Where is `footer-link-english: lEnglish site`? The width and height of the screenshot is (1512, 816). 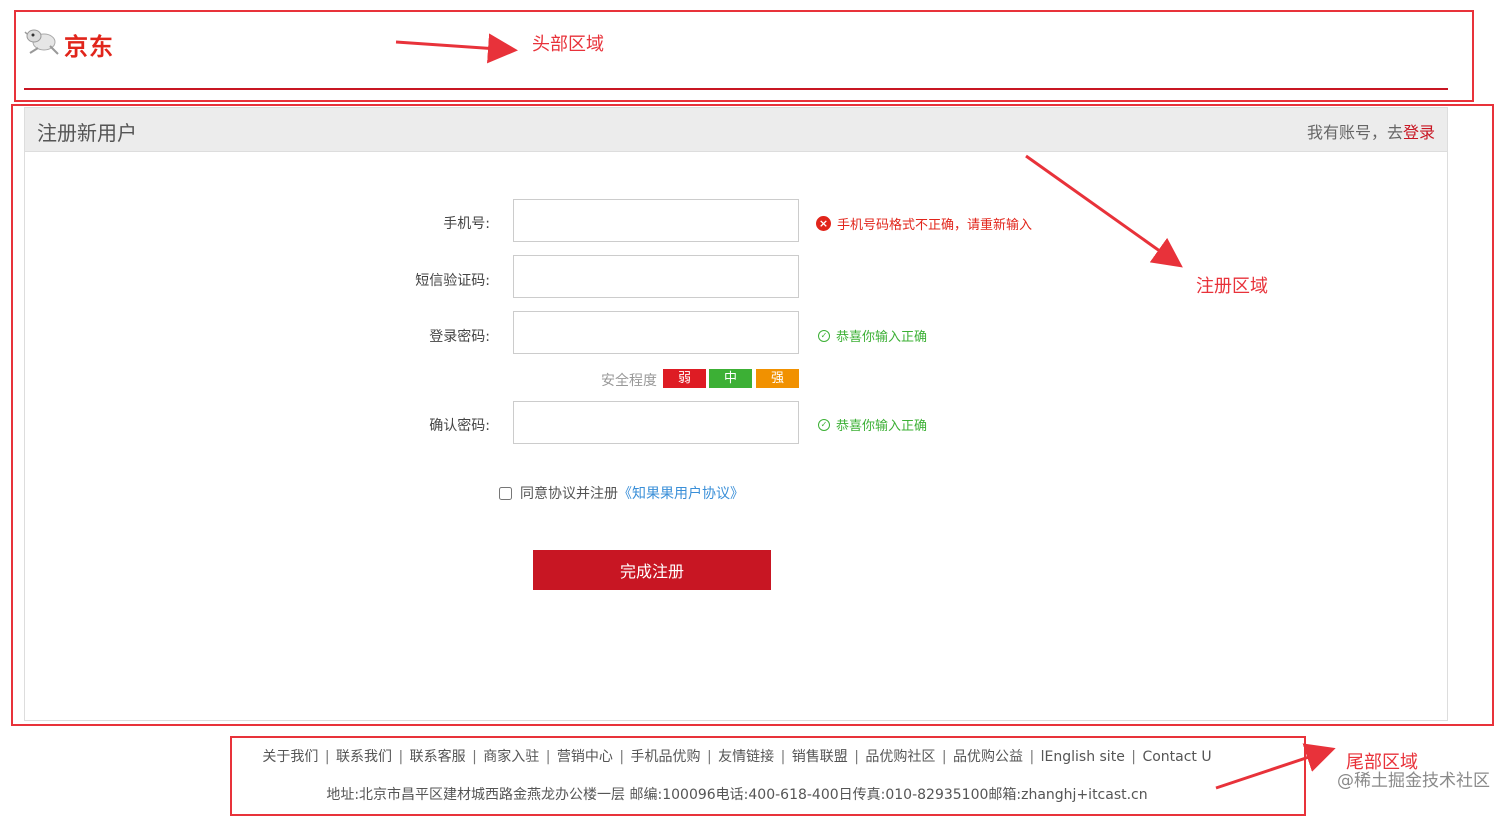
footer-link-english: lEnglish site is located at coordinates (1083, 757).